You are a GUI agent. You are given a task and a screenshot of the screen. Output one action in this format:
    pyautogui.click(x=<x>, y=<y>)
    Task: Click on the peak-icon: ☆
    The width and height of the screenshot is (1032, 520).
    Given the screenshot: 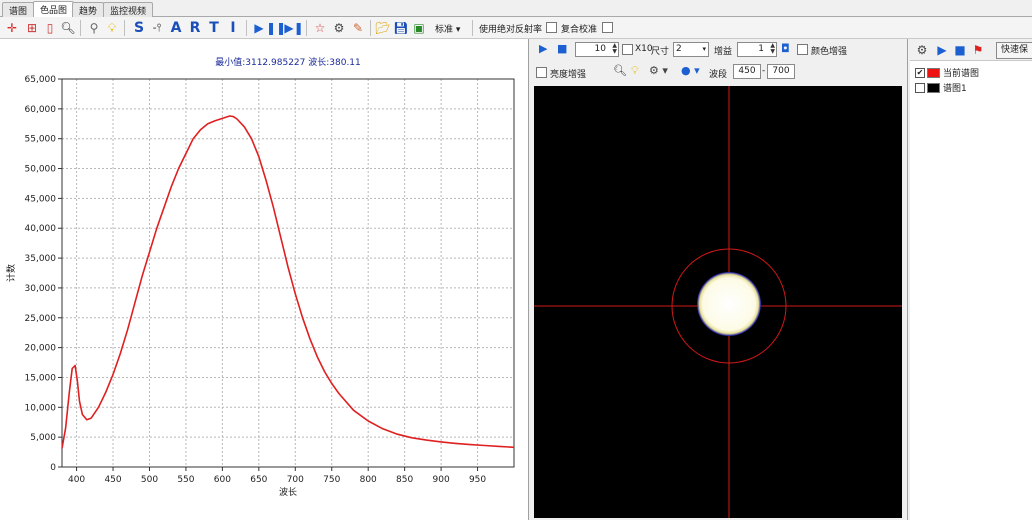 What is the action you would take?
    pyautogui.click(x=320, y=28)
    